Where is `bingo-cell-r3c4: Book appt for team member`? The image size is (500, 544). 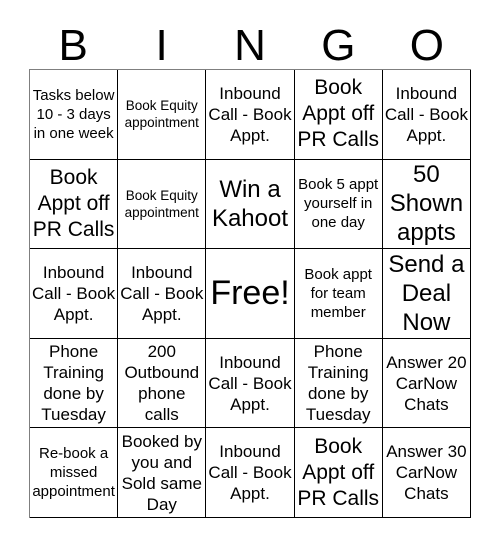 bingo-cell-r3c4: Book appt for team member is located at coordinates (338, 294).